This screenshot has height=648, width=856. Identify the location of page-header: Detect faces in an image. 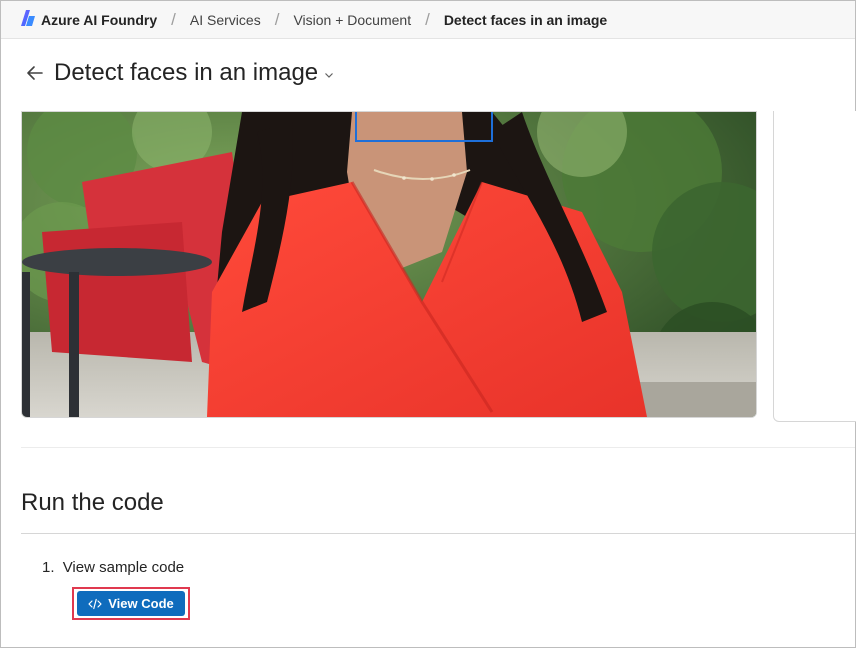
(179, 73).